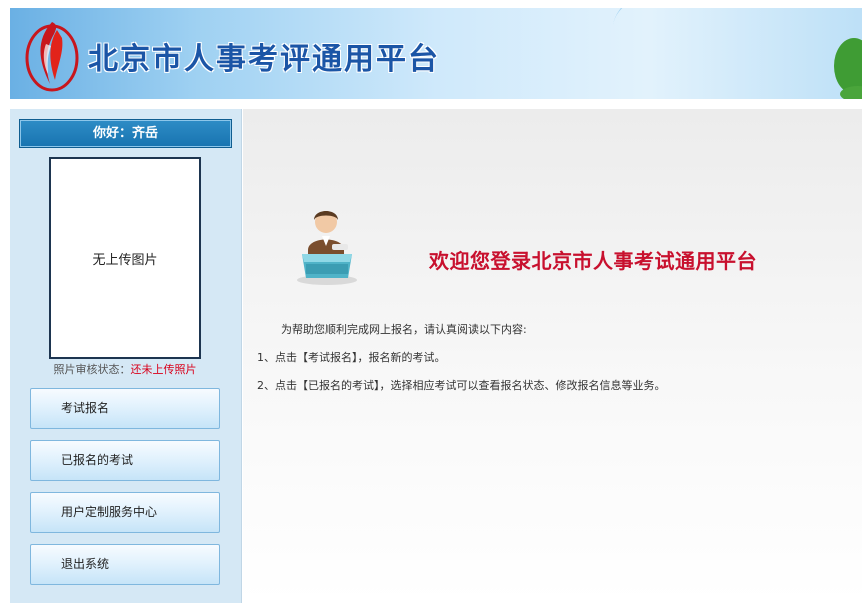  Describe the element at coordinates (351, 357) in the screenshot. I see `instruction-step: 1、点击【考试报名】，报名新的考试。` at that location.